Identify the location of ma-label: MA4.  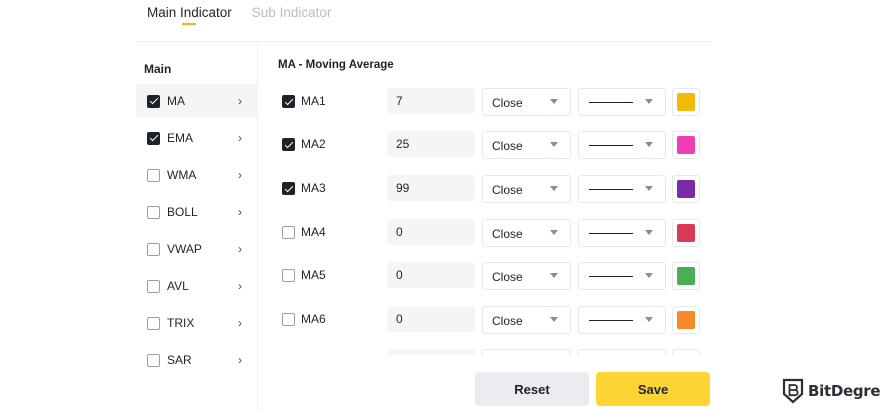
(313, 232).